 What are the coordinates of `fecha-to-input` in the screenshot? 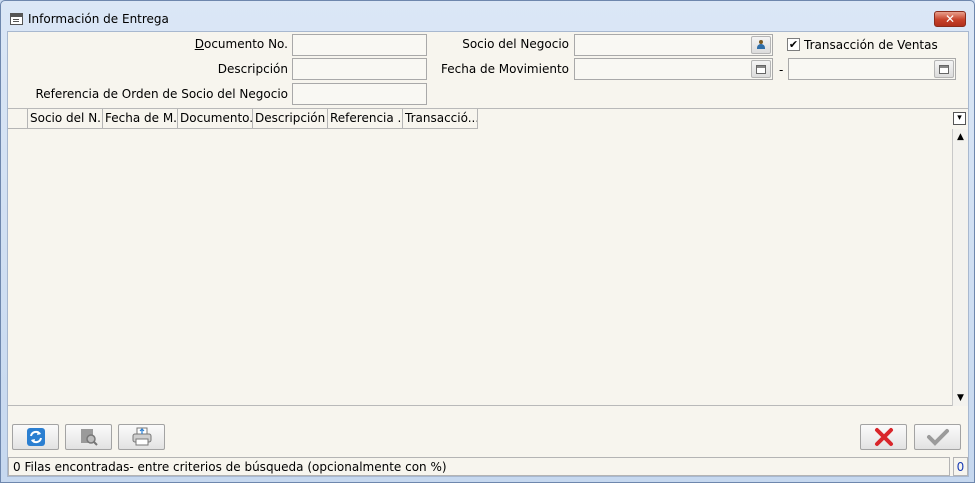 It's located at (872, 69).